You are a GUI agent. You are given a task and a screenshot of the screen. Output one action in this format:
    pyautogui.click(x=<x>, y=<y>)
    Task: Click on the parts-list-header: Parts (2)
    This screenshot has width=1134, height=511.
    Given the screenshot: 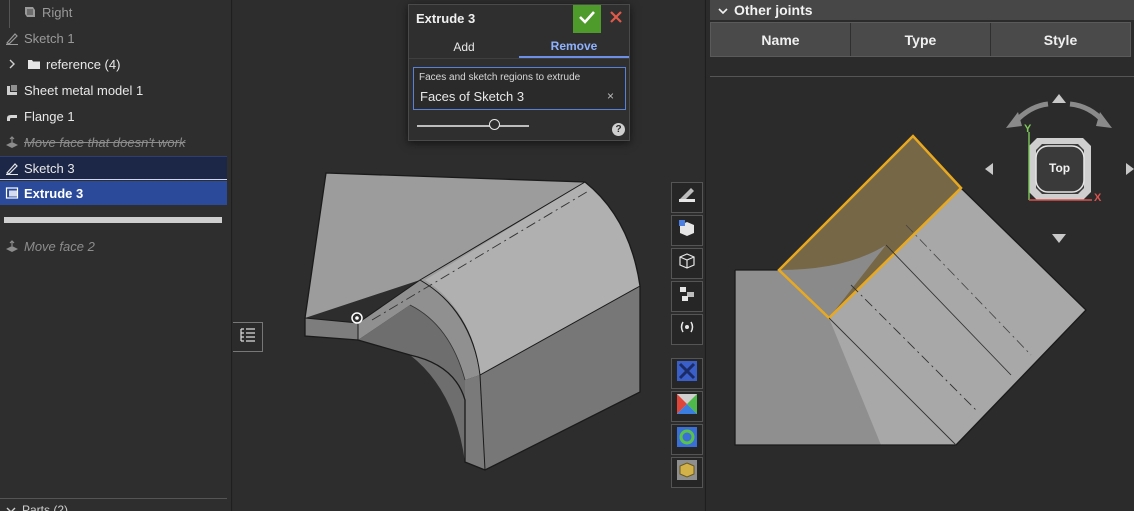 What is the action you would take?
    pyautogui.click(x=37, y=507)
    